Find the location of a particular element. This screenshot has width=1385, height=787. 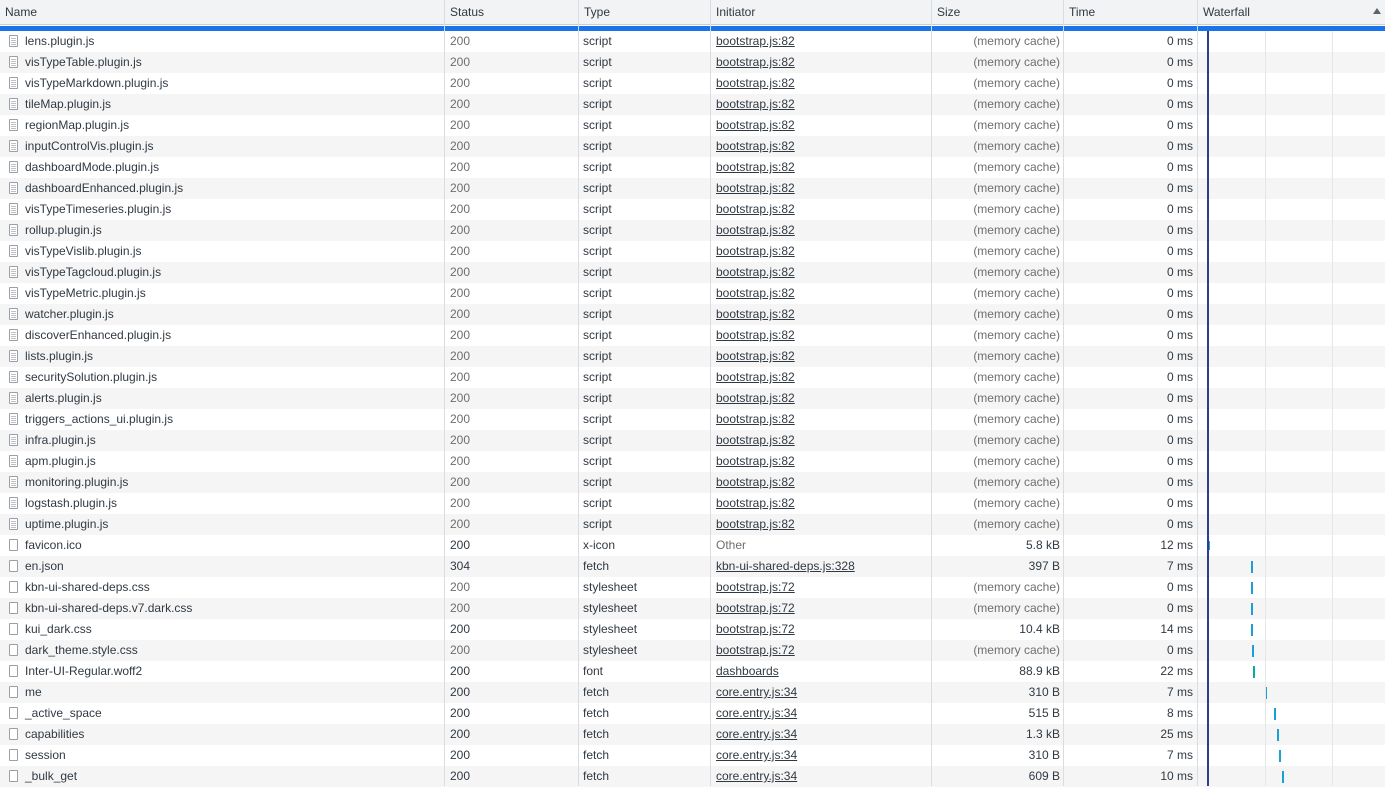

request-name: watcher.plugin.js is located at coordinates (225, 314).